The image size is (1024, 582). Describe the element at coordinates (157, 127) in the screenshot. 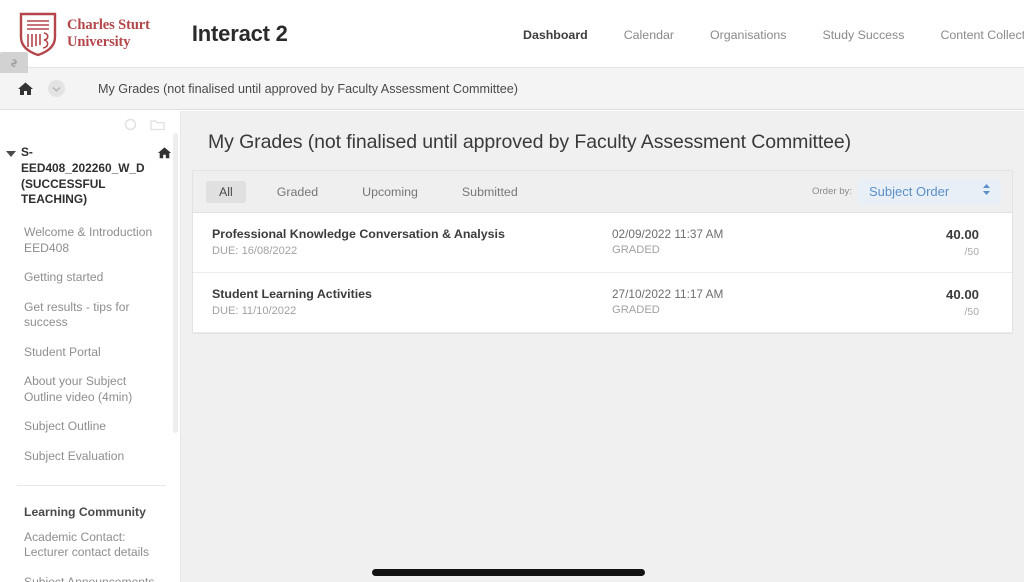

I see `folder-icon` at that location.